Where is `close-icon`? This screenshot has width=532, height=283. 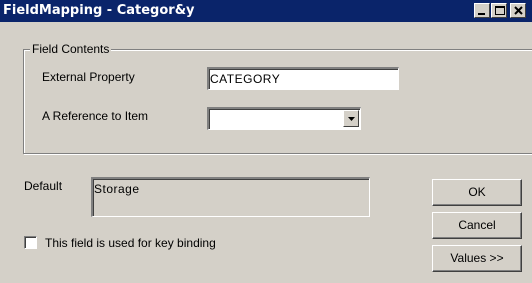 close-icon is located at coordinates (518, 10).